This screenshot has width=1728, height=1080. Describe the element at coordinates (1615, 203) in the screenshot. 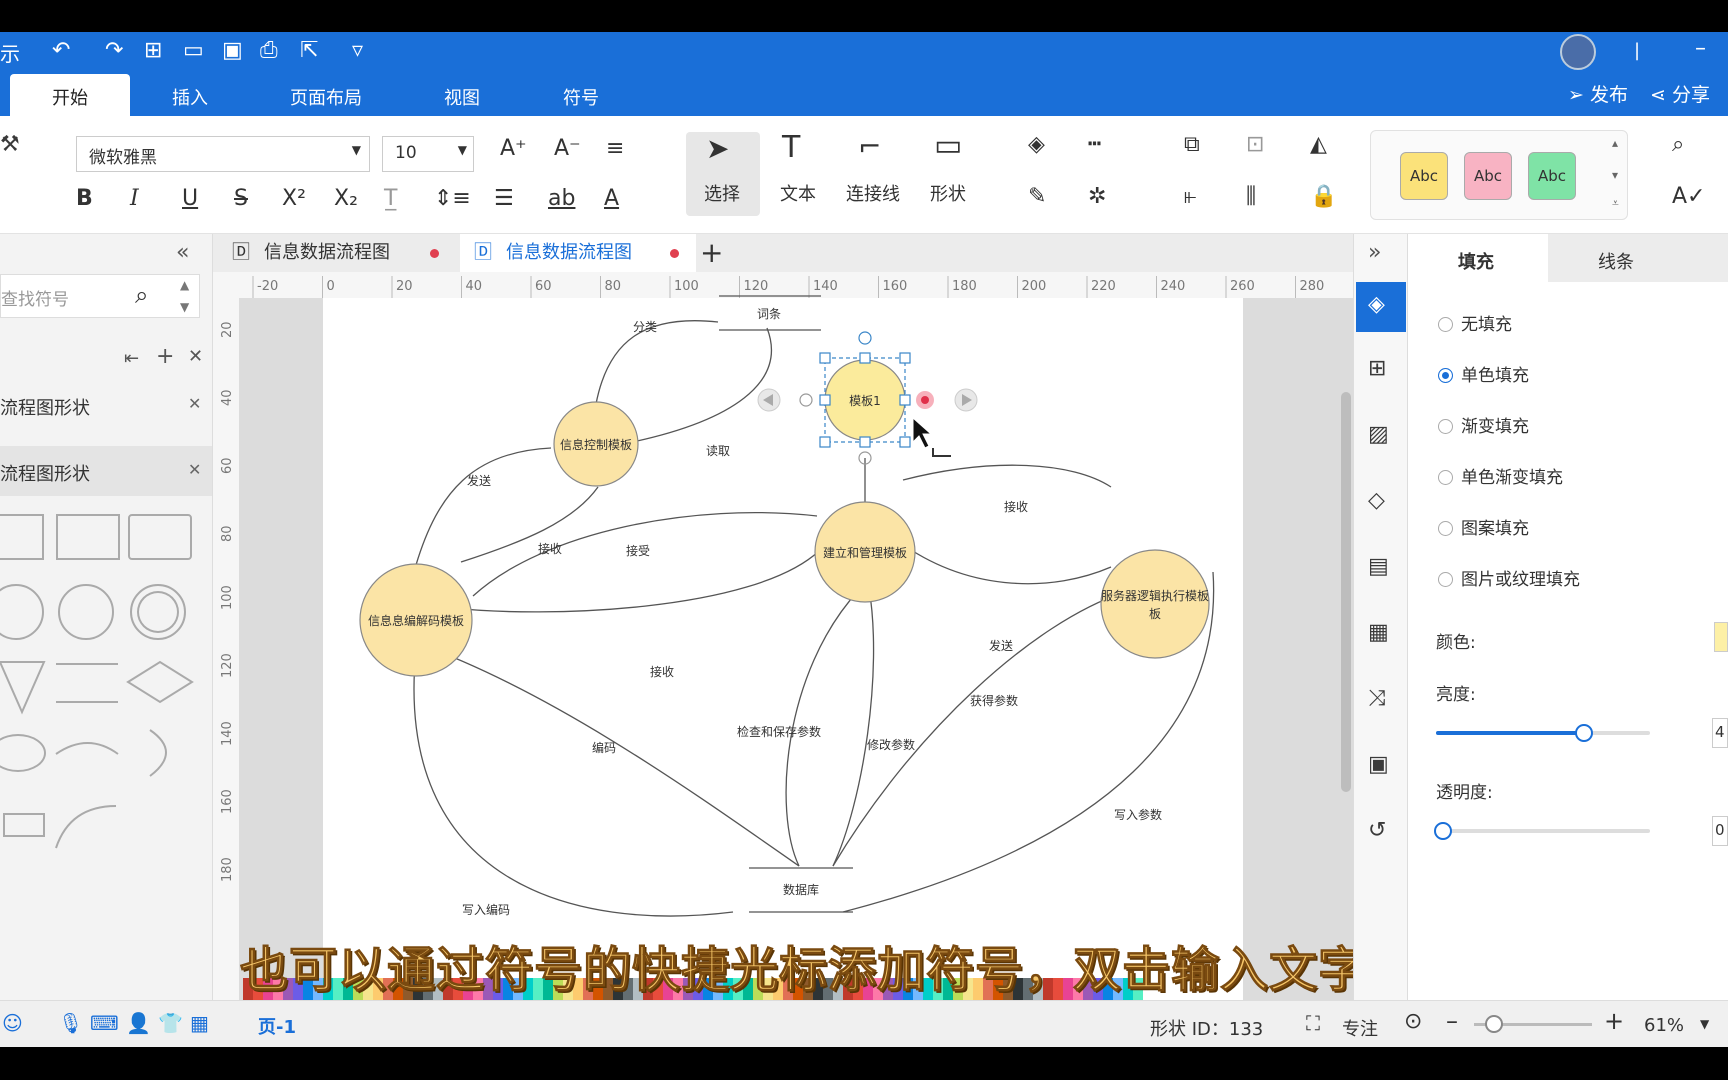

I see `gallery-expand-icon: ⩡` at that location.